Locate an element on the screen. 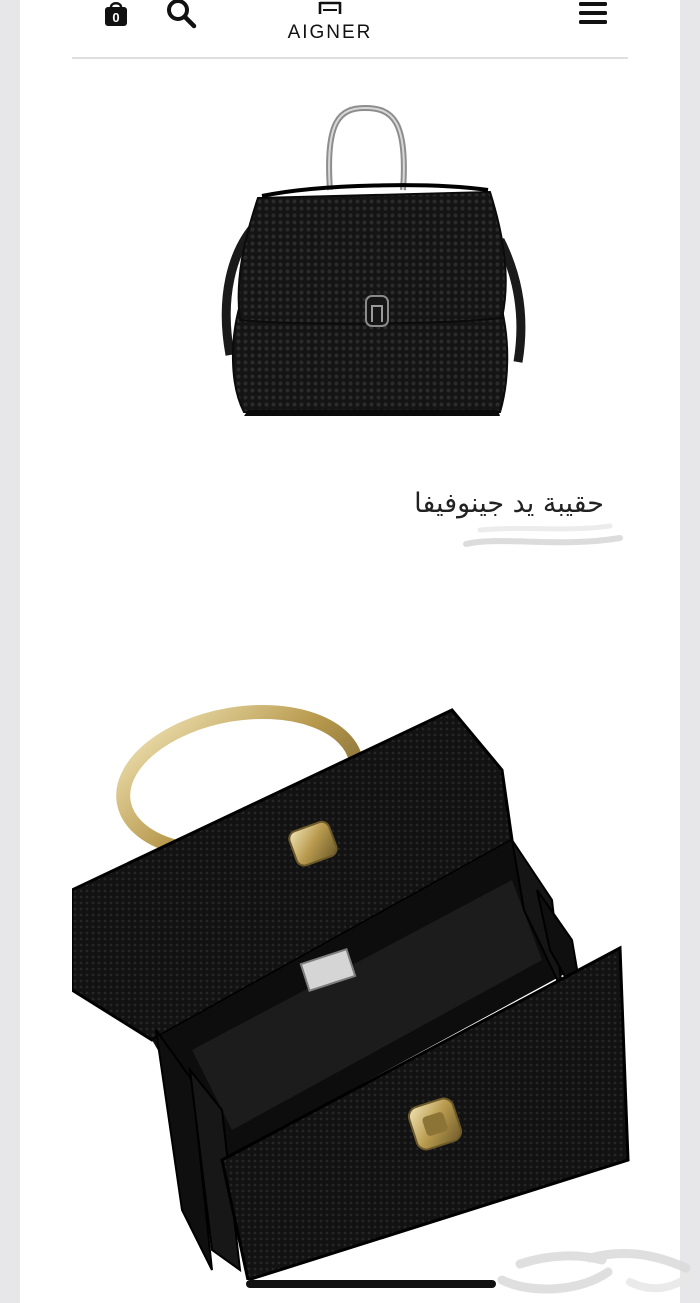  product-title: حقيبة يد جينوفيفا is located at coordinates (509, 503).